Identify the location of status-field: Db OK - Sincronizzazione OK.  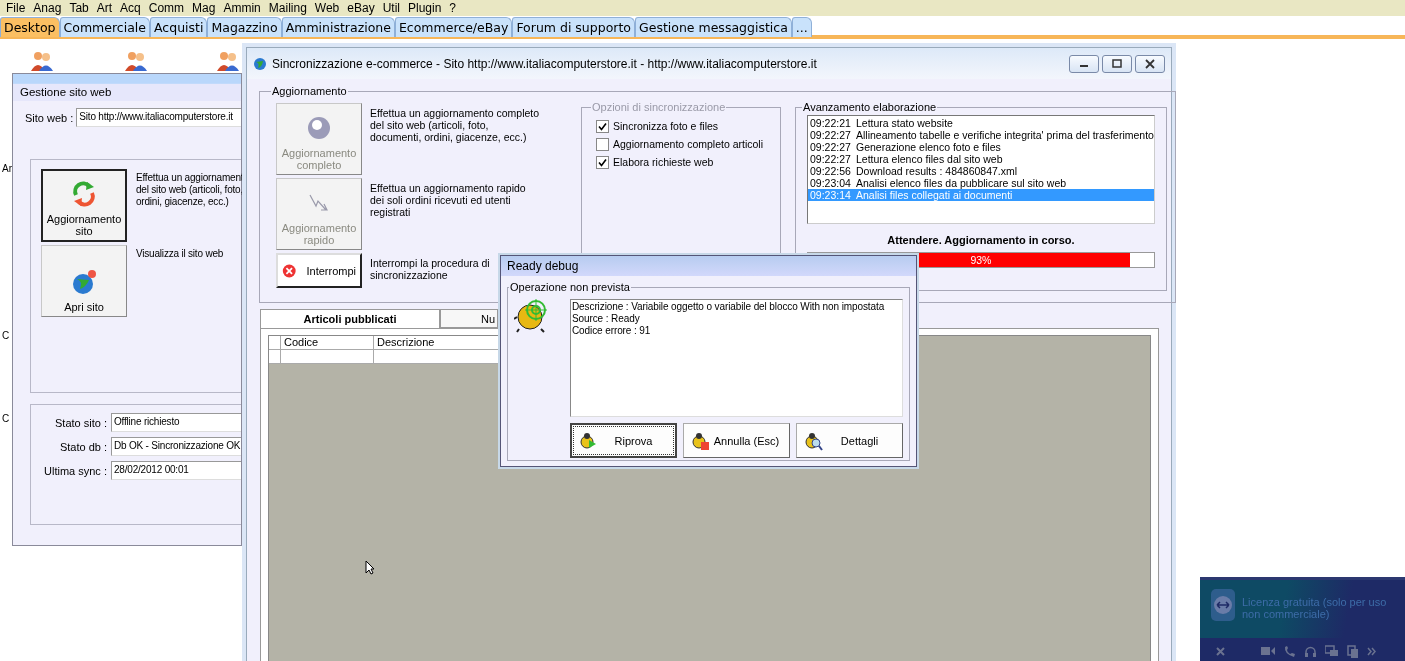
(176, 446).